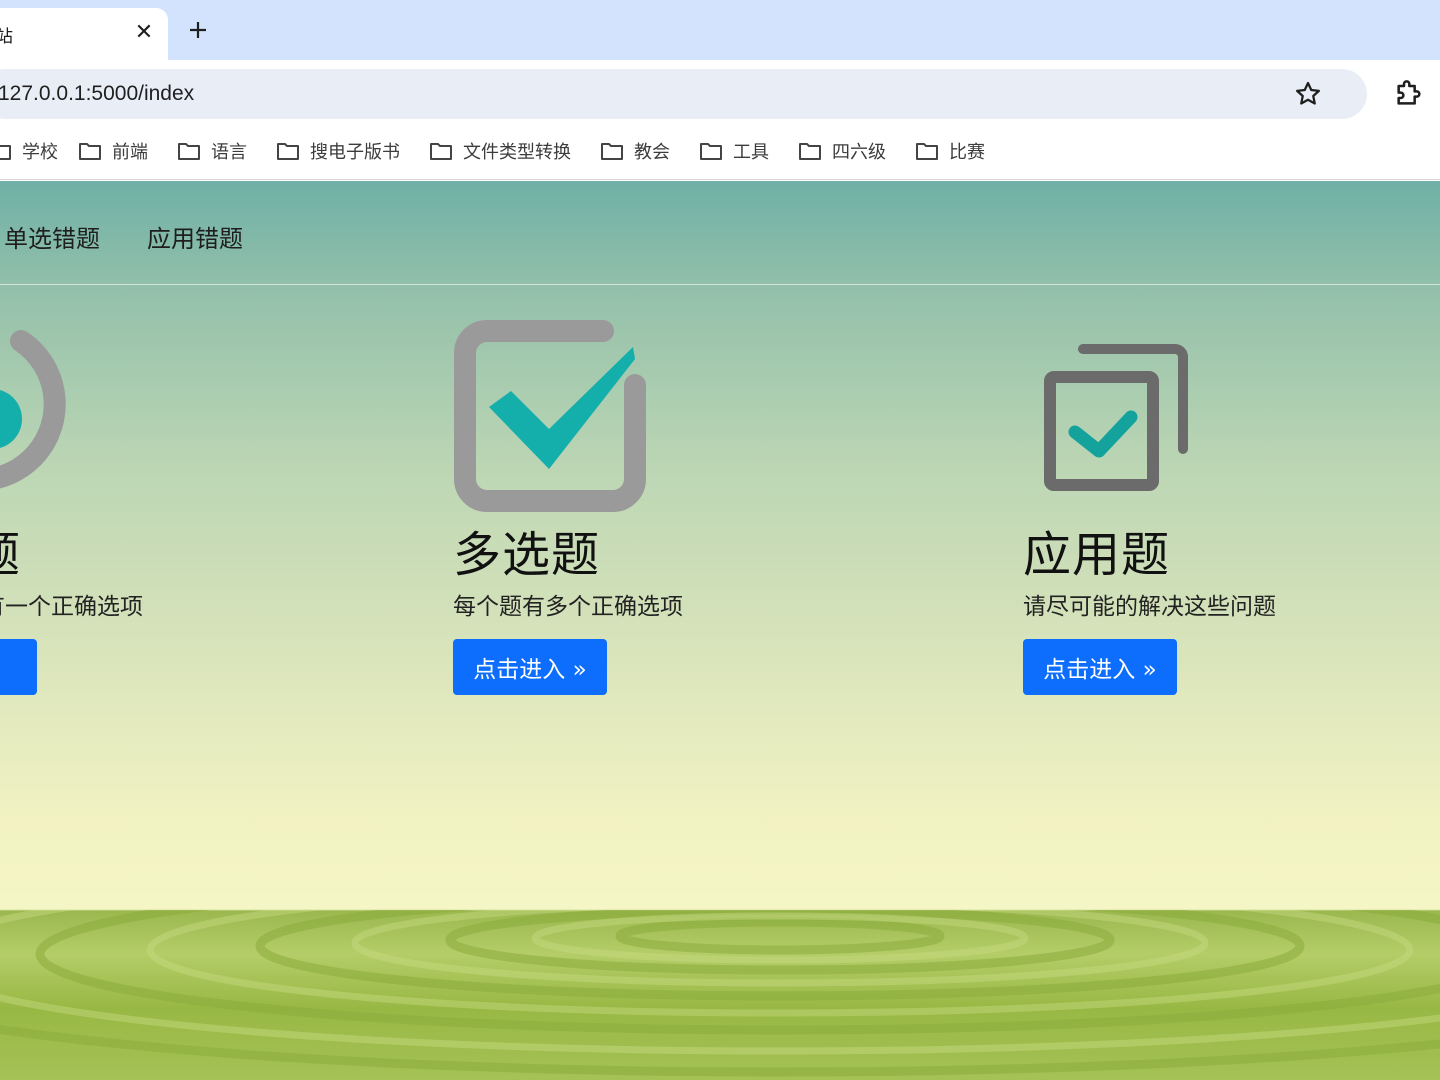  I want to click on card-title: 题, so click(10, 550).